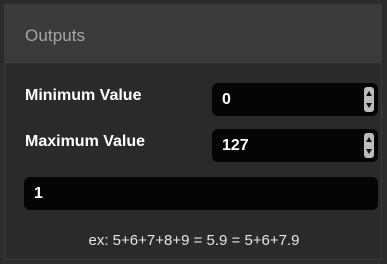 The image size is (387, 264). What do you see at coordinates (369, 145) in the screenshot?
I see `maximum-value-stepper` at bounding box center [369, 145].